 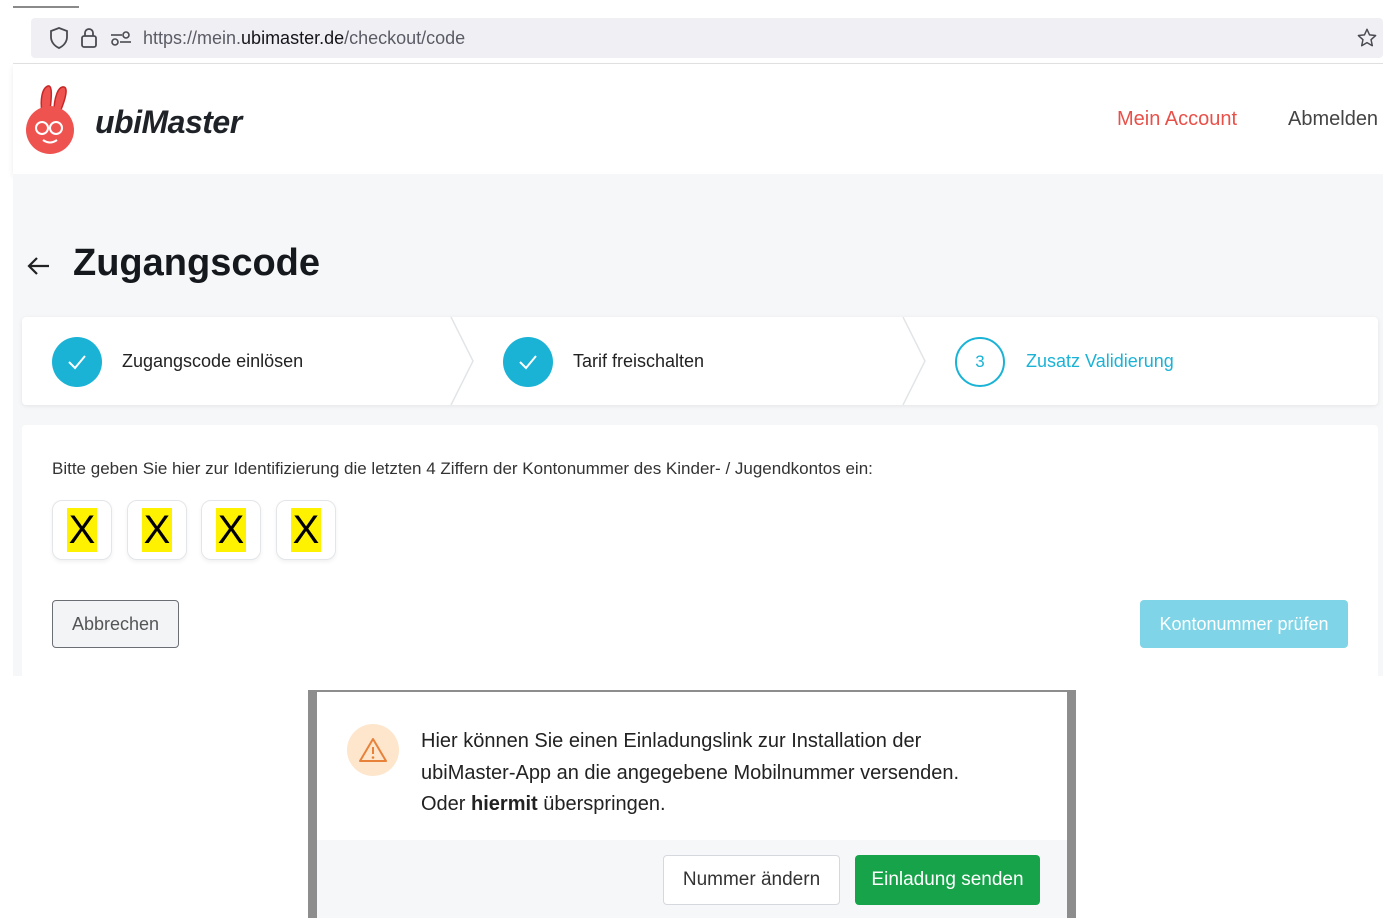 What do you see at coordinates (528, 362) in the screenshot?
I see `step-2-check-icon` at bounding box center [528, 362].